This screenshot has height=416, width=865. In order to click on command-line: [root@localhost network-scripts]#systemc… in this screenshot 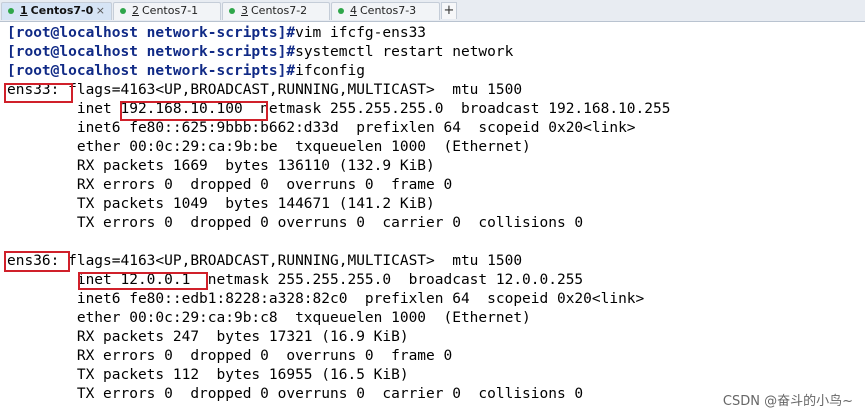, I will do `click(436, 52)`.